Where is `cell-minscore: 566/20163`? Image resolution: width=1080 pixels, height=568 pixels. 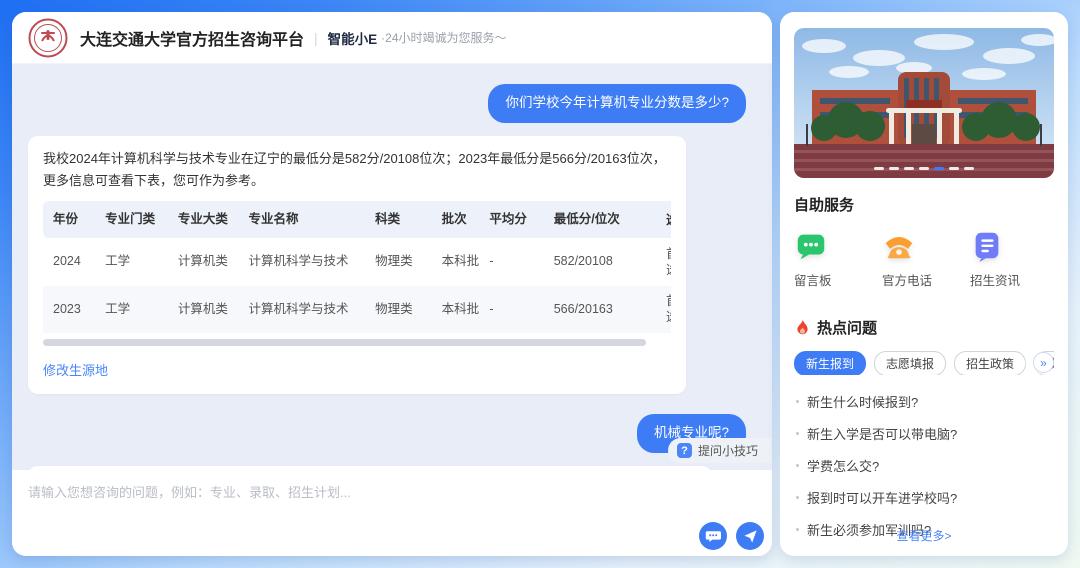
cell-minscore: 566/20163 is located at coordinates (606, 309).